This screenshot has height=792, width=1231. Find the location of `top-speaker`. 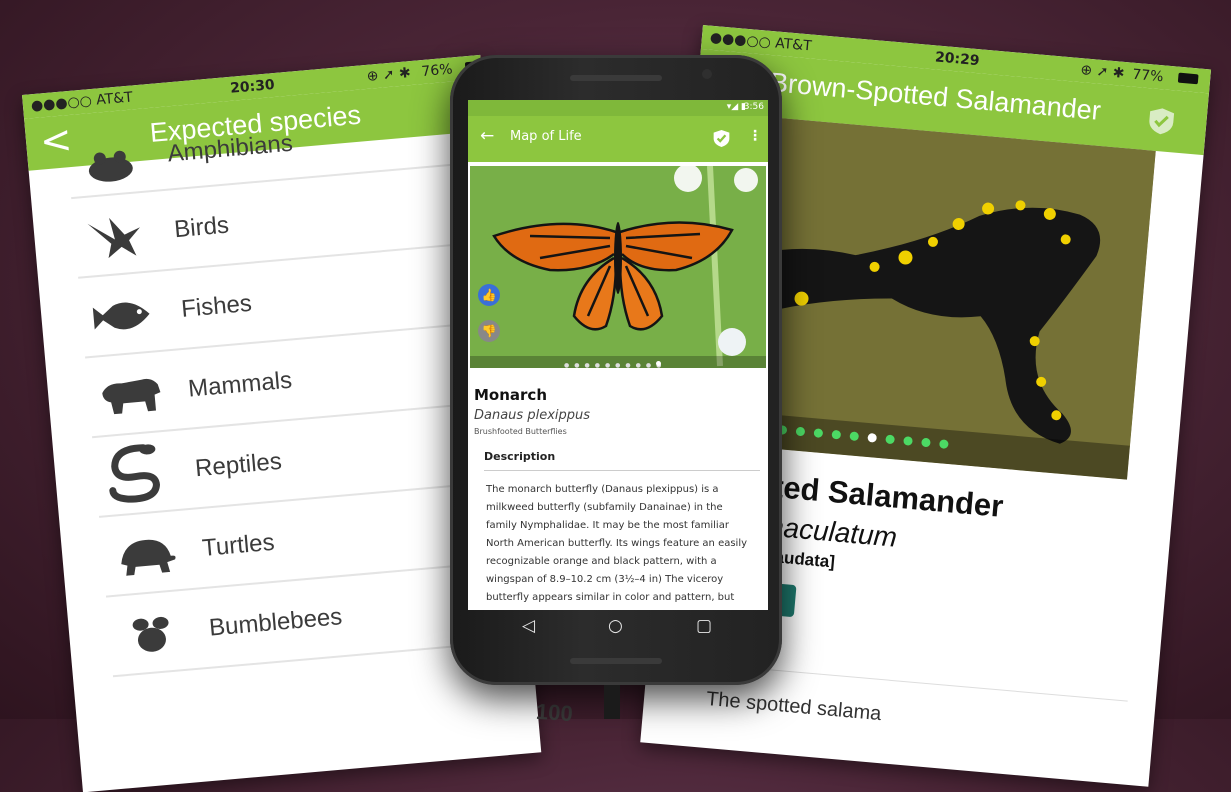

top-speaker is located at coordinates (616, 78).